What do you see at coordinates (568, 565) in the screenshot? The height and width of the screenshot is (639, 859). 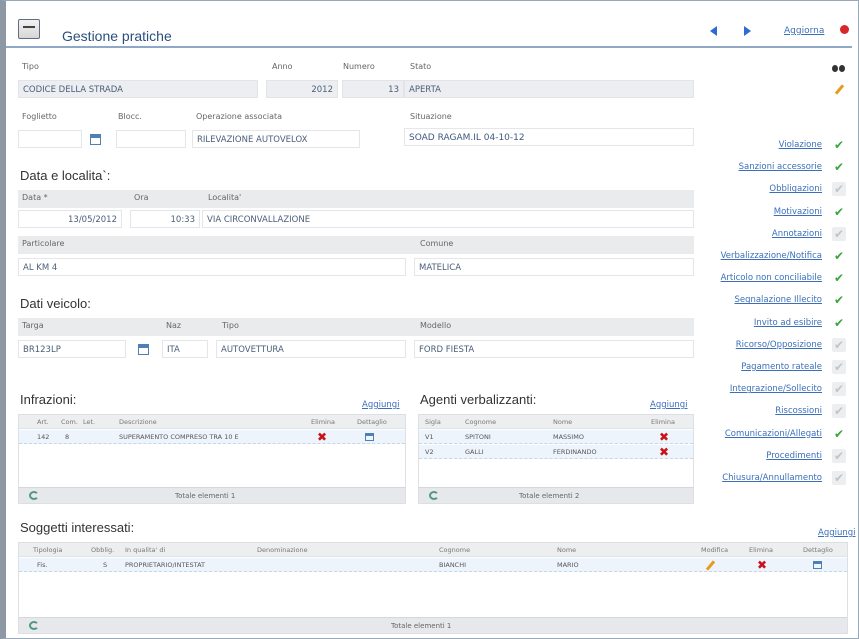 I see `cell-nome: MARIO` at bounding box center [568, 565].